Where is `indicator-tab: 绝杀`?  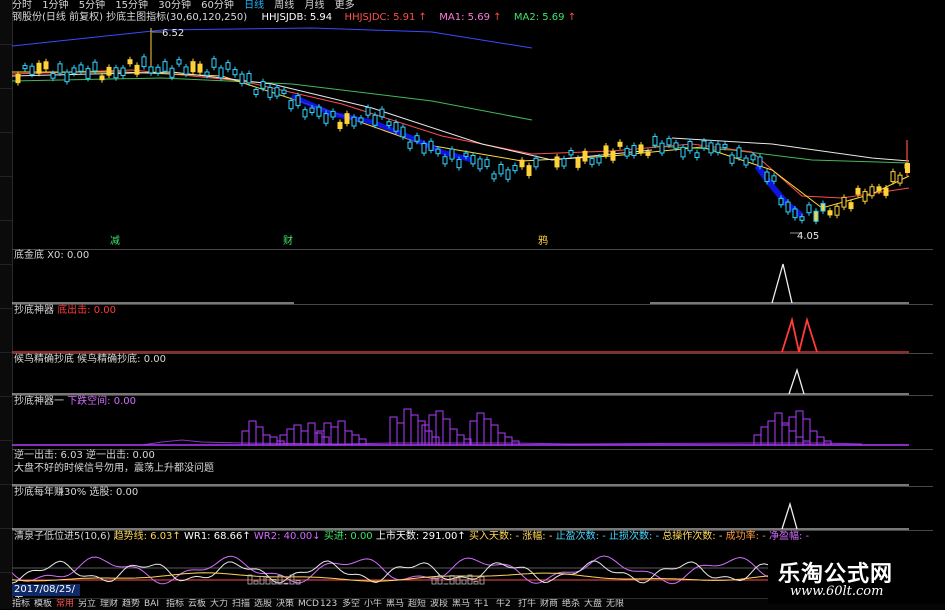 indicator-tab: 绝杀 is located at coordinates (573, 604).